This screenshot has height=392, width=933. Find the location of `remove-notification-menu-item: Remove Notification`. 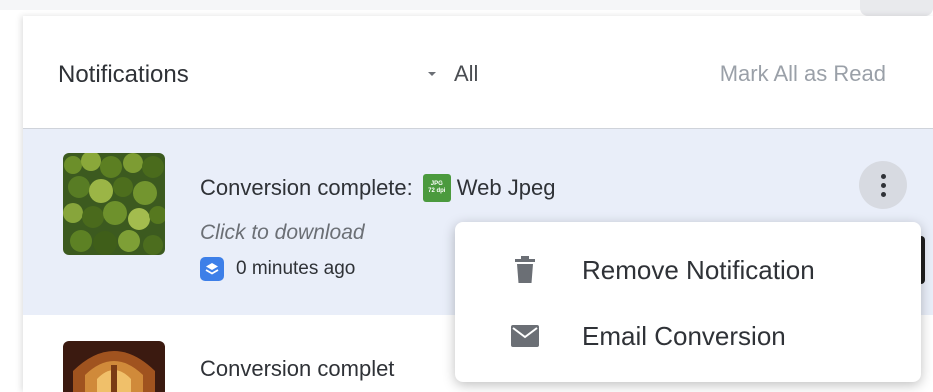

remove-notification-menu-item: Remove Notification is located at coordinates (688, 270).